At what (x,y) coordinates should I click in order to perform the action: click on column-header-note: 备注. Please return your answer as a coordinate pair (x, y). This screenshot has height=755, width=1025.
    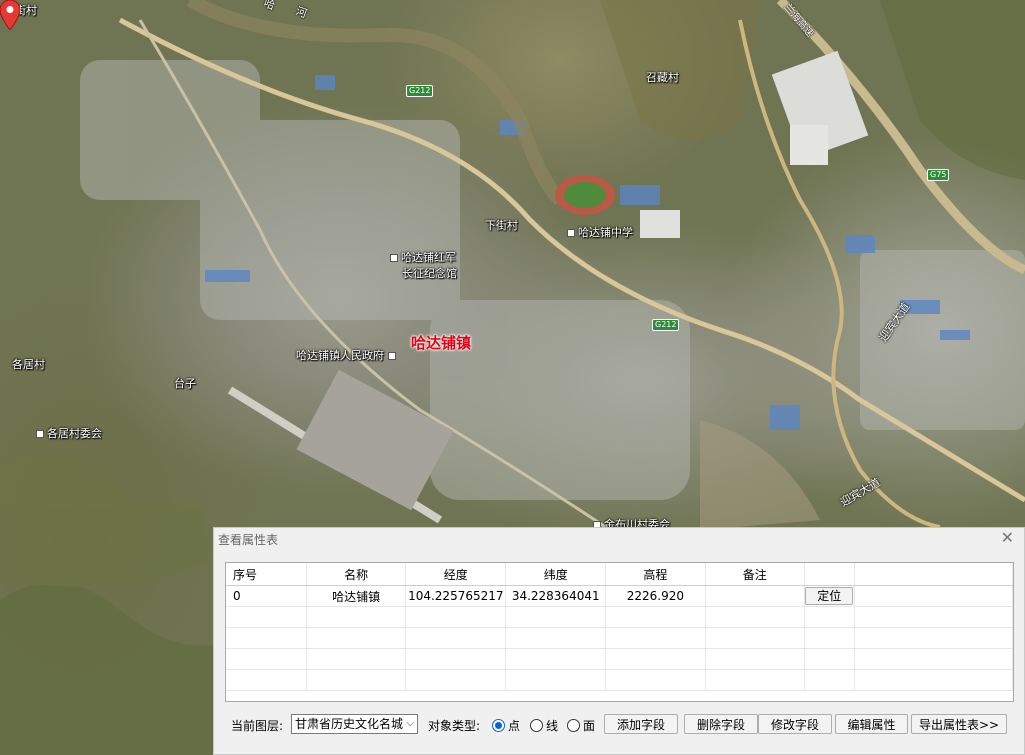
    Looking at the image, I should click on (755, 574).